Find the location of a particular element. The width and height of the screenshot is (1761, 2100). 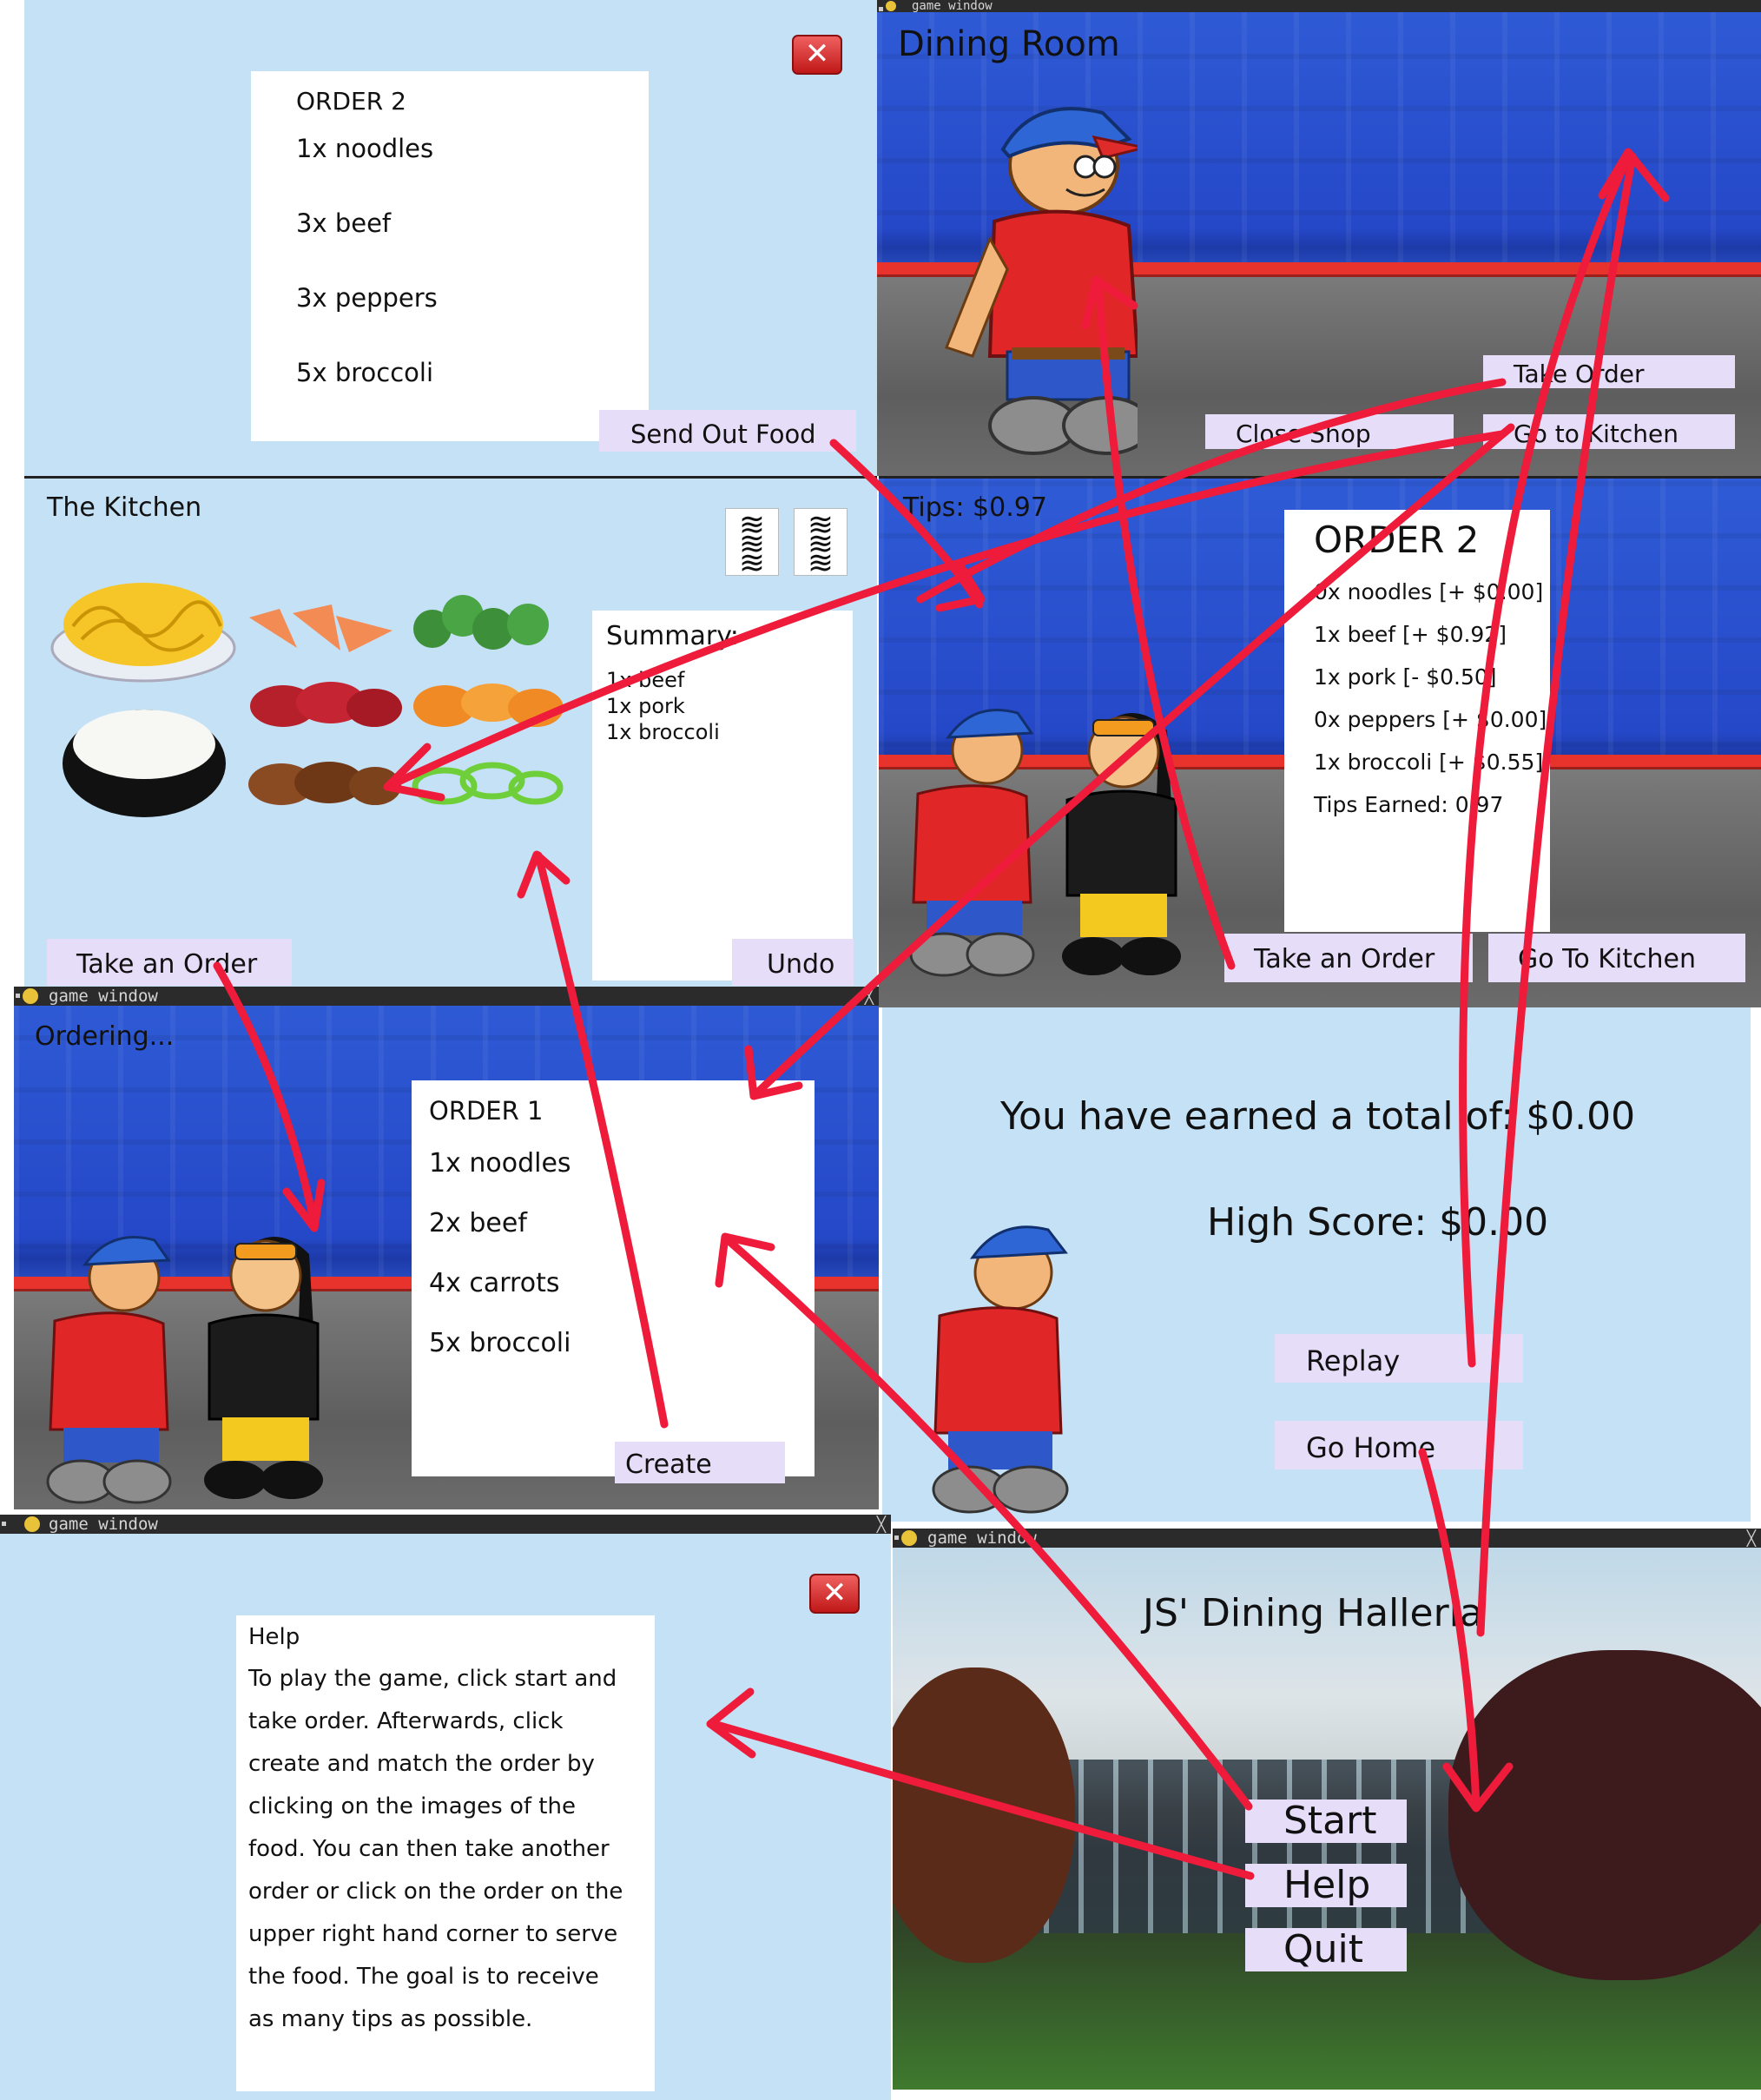

help-line: food. You can then take another is located at coordinates (429, 1849).